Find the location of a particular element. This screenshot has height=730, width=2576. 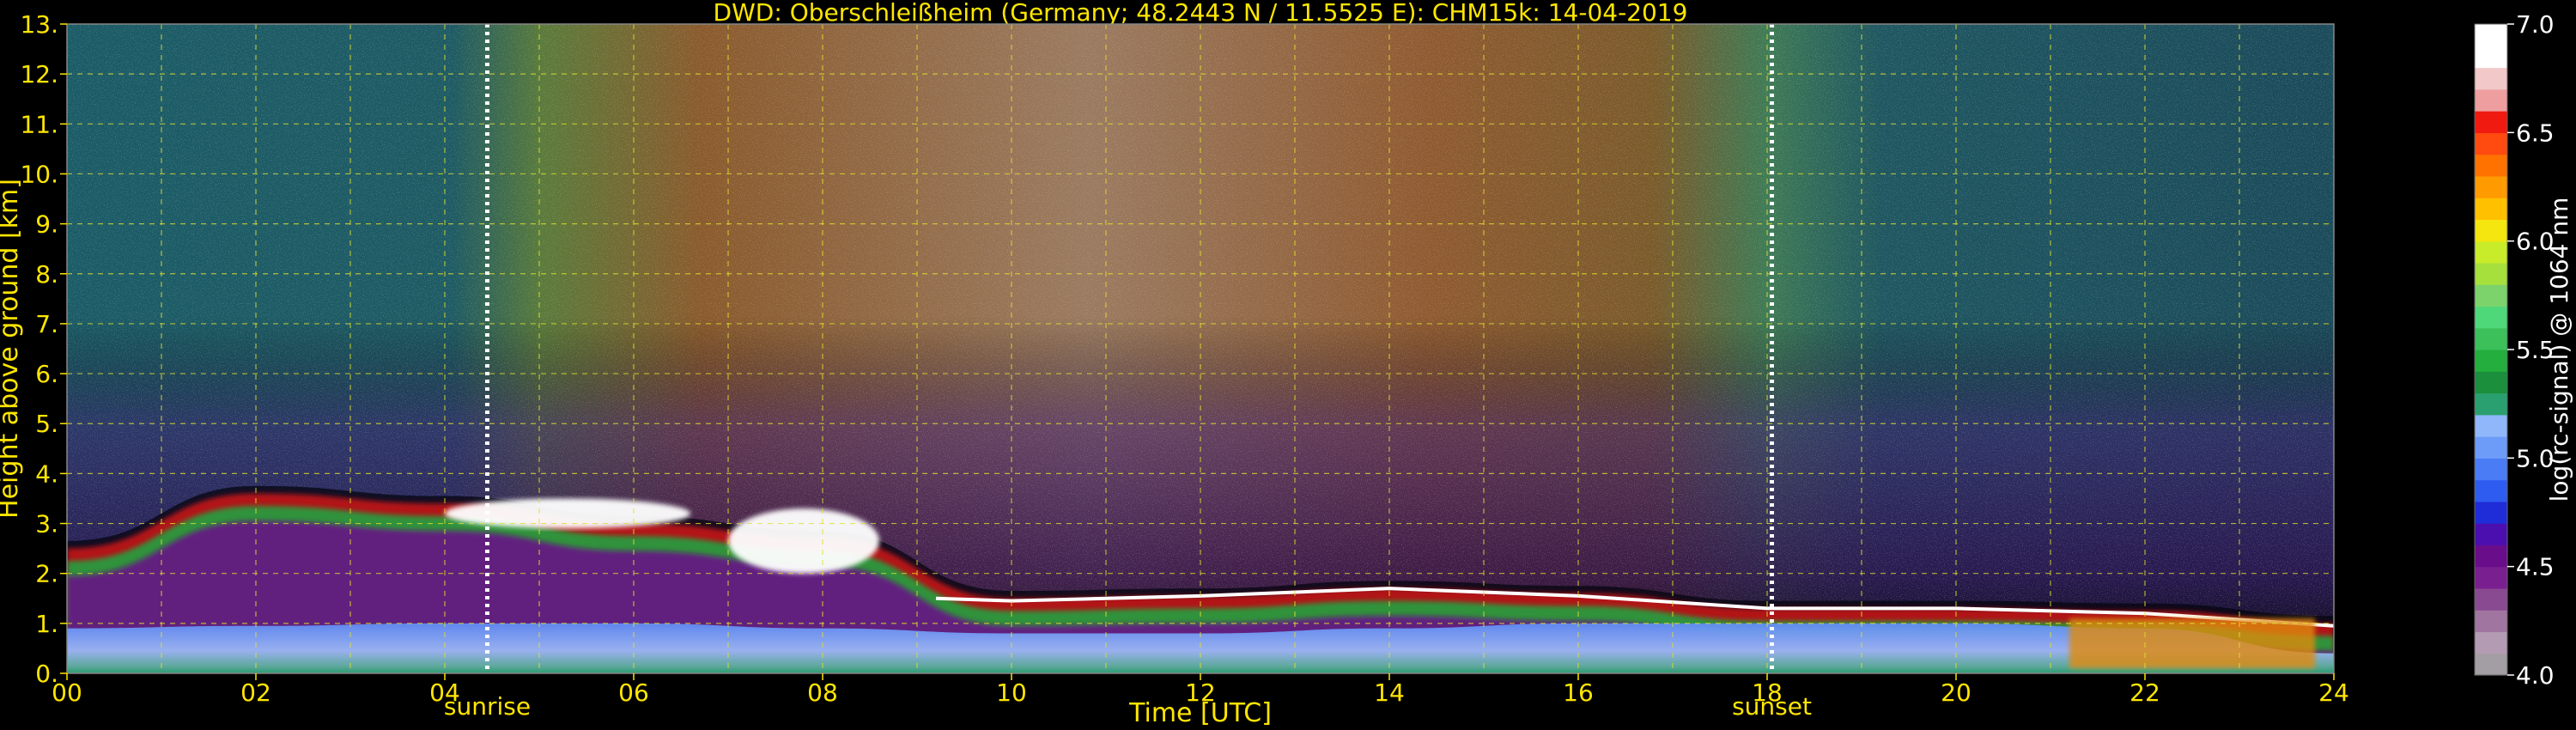

x-tick-label: 14 is located at coordinates (1389, 692).